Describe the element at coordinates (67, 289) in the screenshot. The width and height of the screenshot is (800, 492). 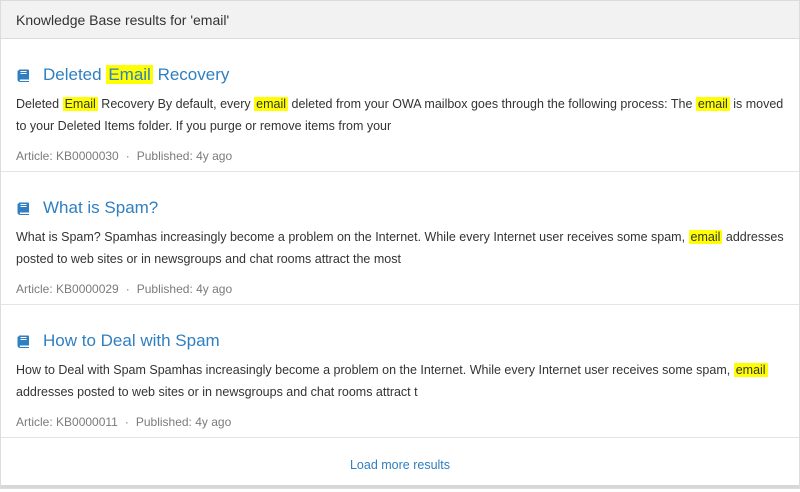
I see `article-number: Article: KB0000029` at that location.